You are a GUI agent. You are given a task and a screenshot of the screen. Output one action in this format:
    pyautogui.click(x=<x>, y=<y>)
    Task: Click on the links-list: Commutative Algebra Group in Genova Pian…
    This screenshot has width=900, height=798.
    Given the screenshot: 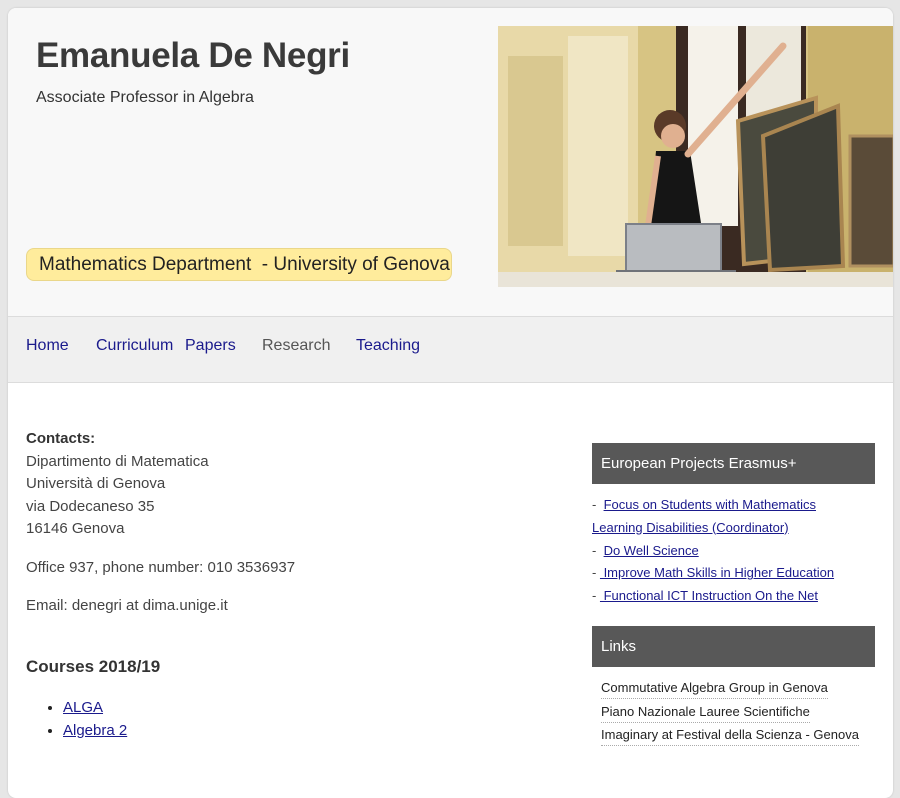 What is the action you would take?
    pyautogui.click(x=730, y=712)
    